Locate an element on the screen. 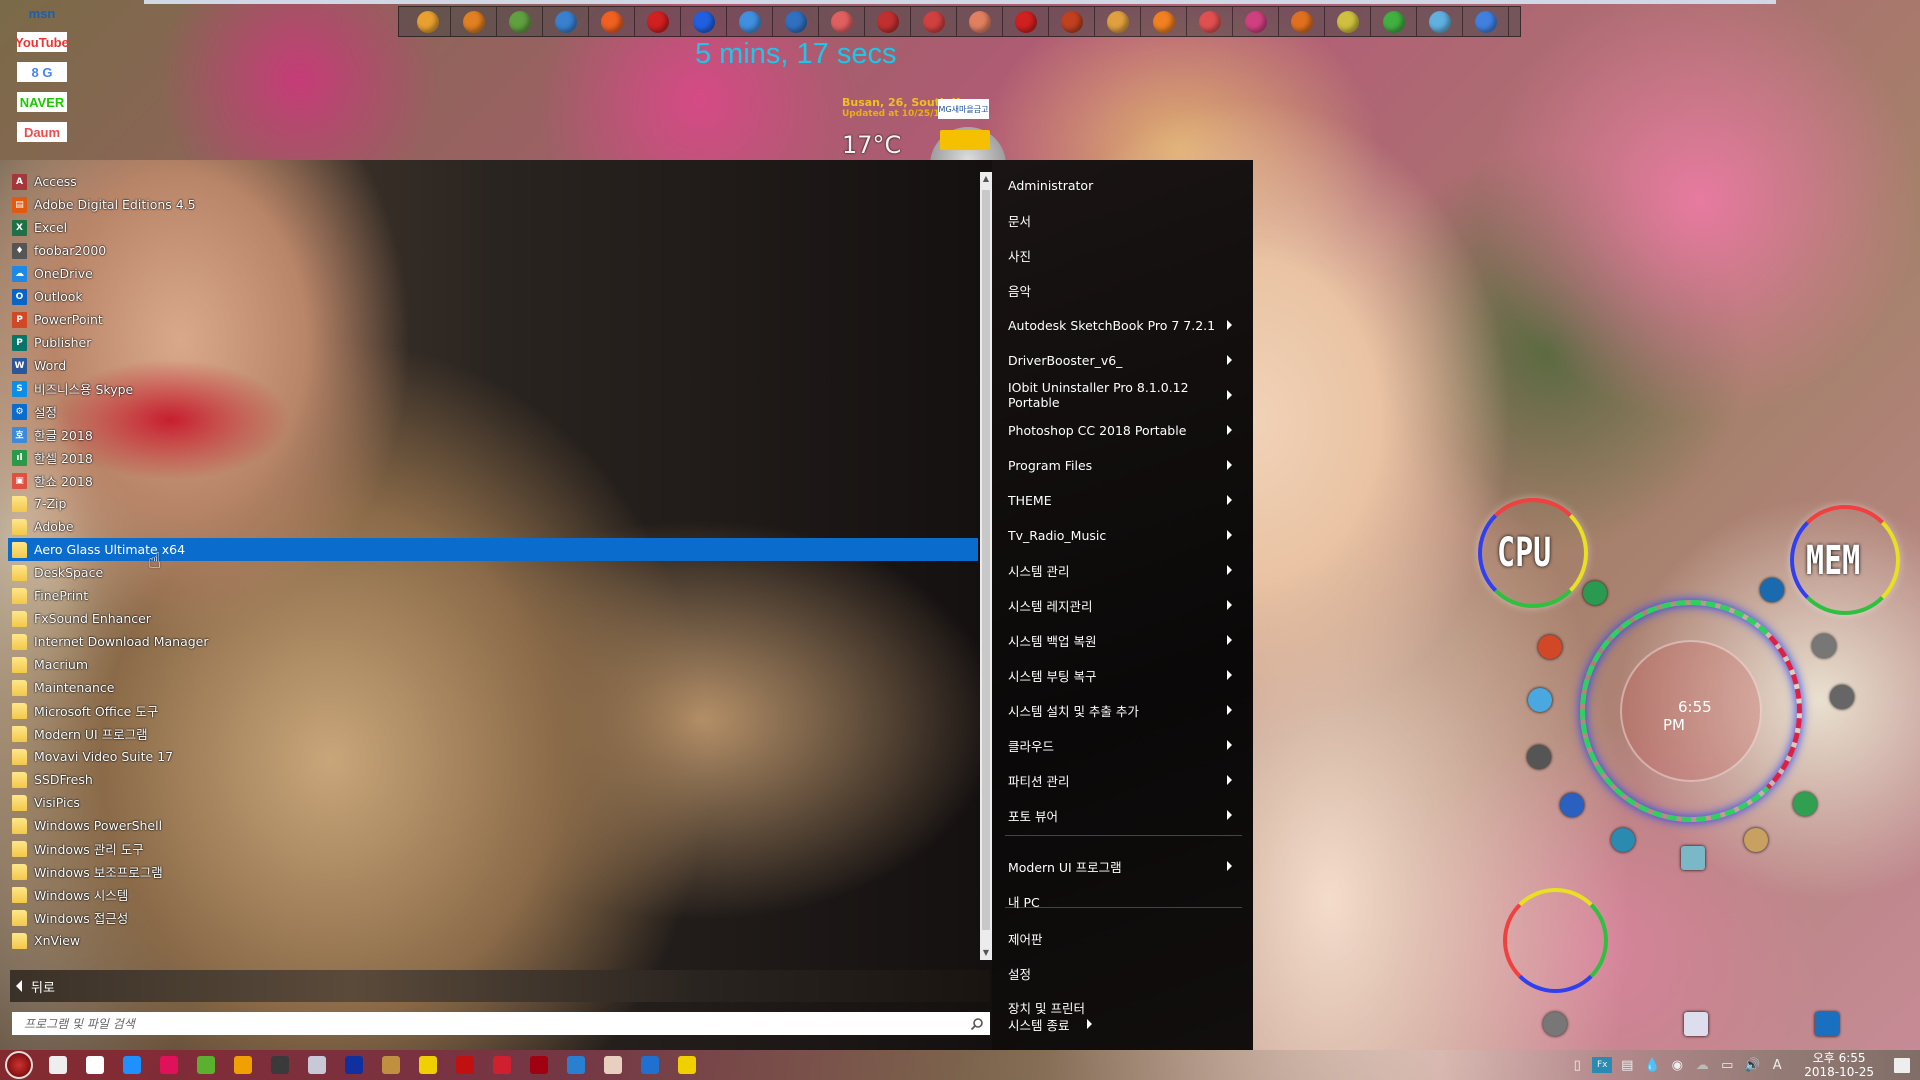  start-right-item: 시스템 부팅 복구 is located at coordinates (1123, 675).